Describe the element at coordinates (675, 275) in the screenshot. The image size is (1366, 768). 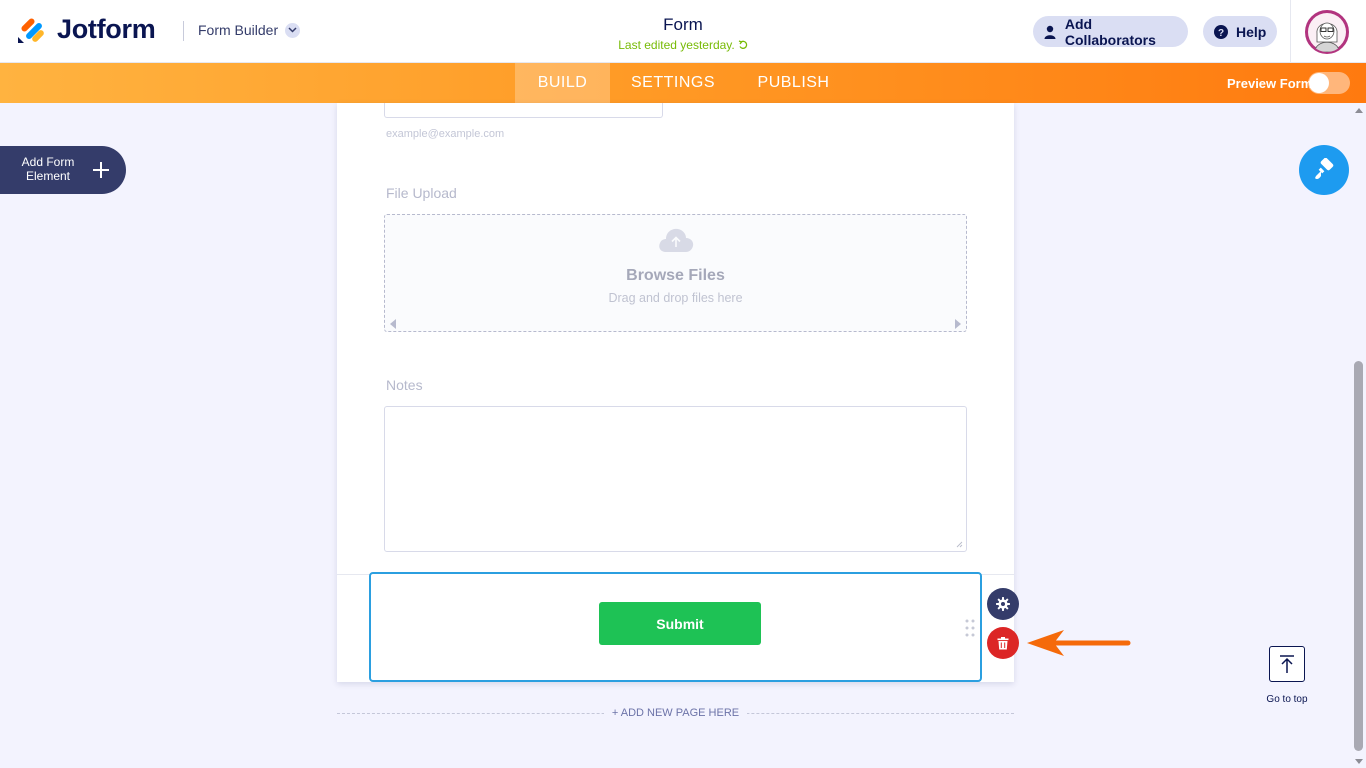
I see `browse-files-text: Browse Files` at that location.